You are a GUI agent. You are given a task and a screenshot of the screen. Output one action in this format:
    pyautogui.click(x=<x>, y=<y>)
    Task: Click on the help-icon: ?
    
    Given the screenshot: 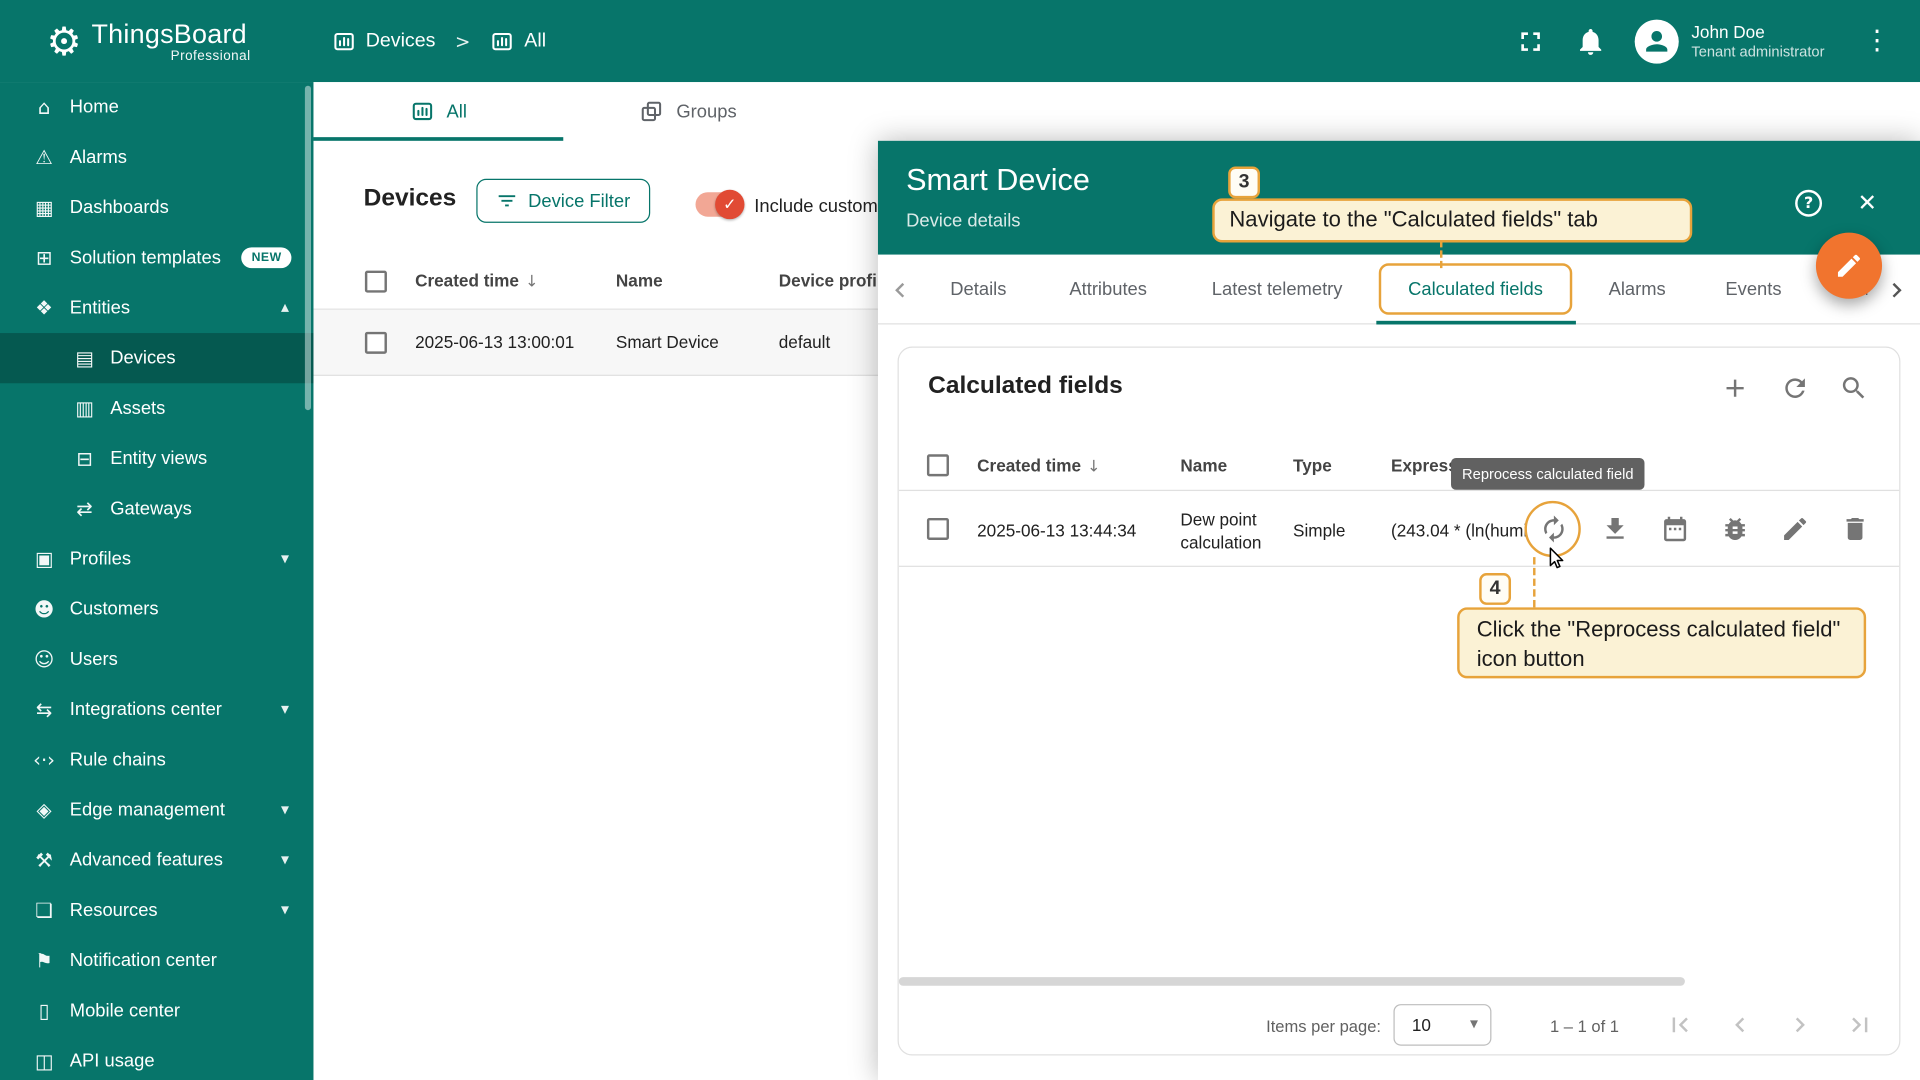 What is the action you would take?
    pyautogui.click(x=1809, y=203)
    